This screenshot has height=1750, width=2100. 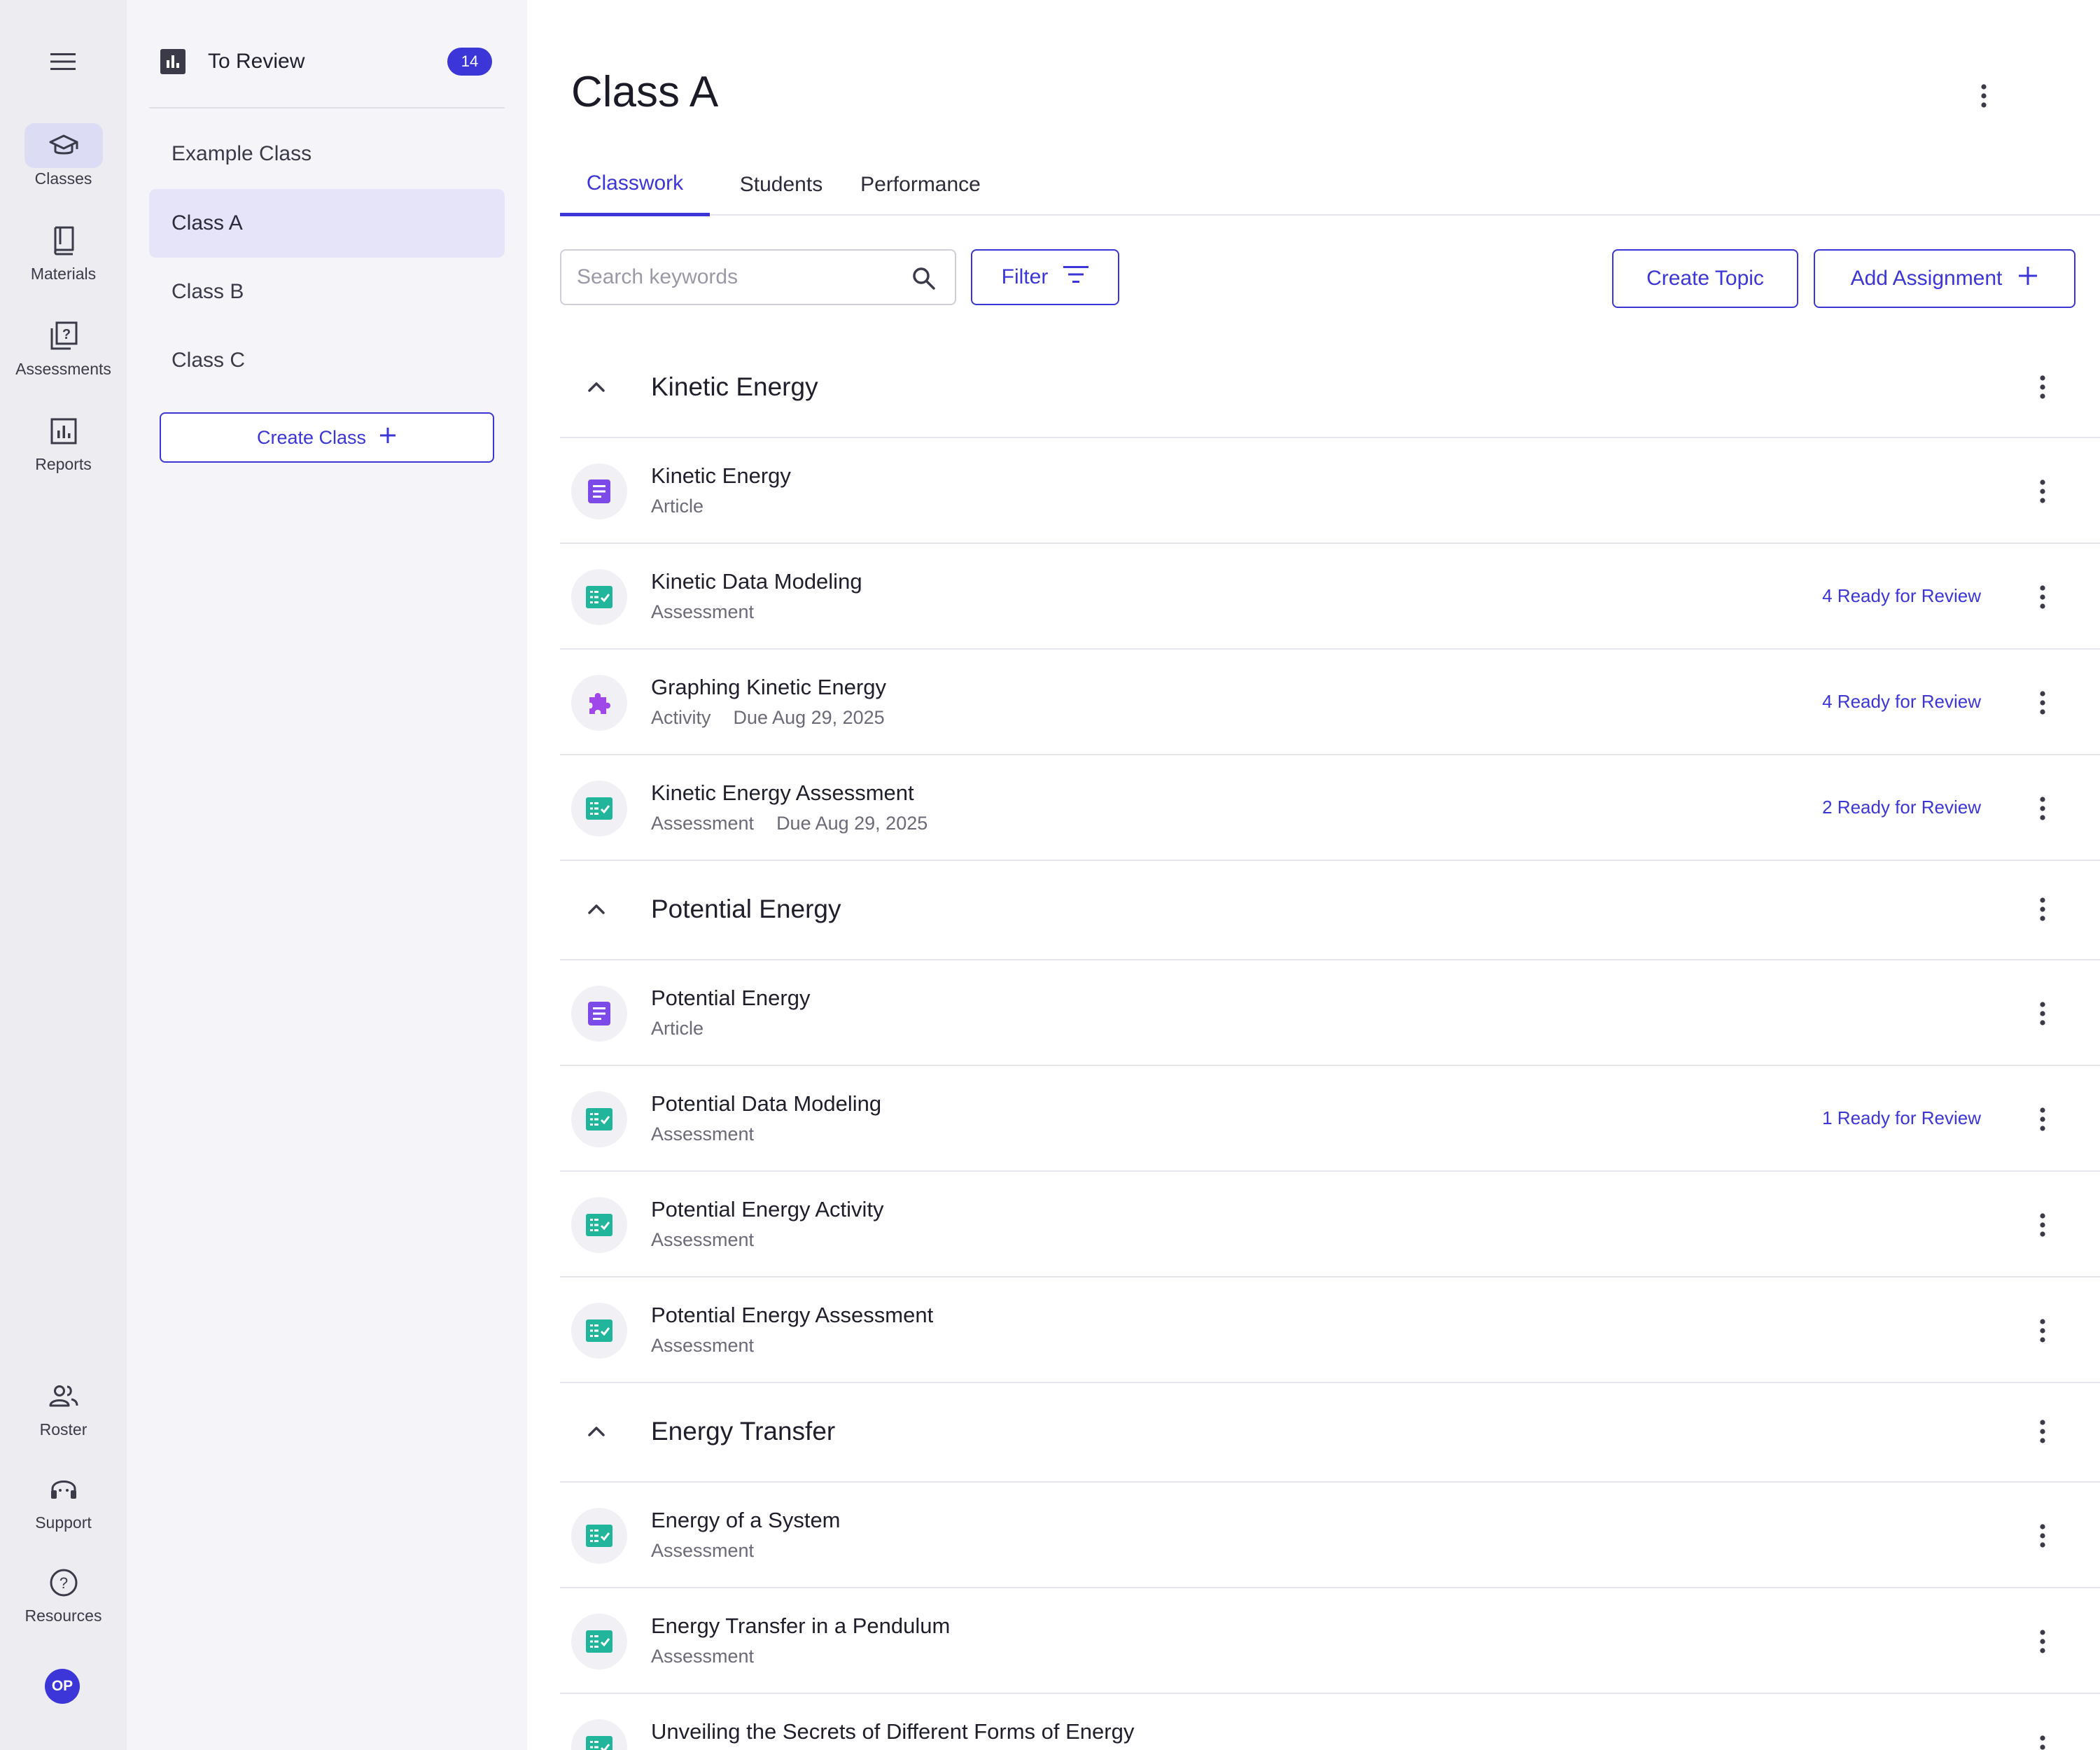 I want to click on avatar: OP, so click(x=62, y=1686).